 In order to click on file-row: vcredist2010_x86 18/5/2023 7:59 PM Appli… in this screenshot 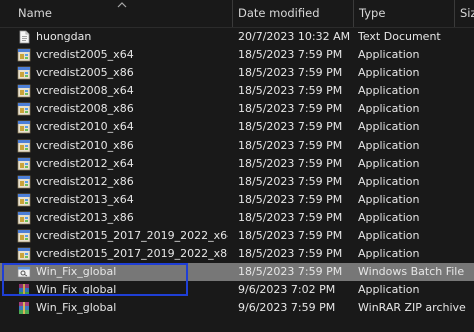, I will do `click(237, 146)`.